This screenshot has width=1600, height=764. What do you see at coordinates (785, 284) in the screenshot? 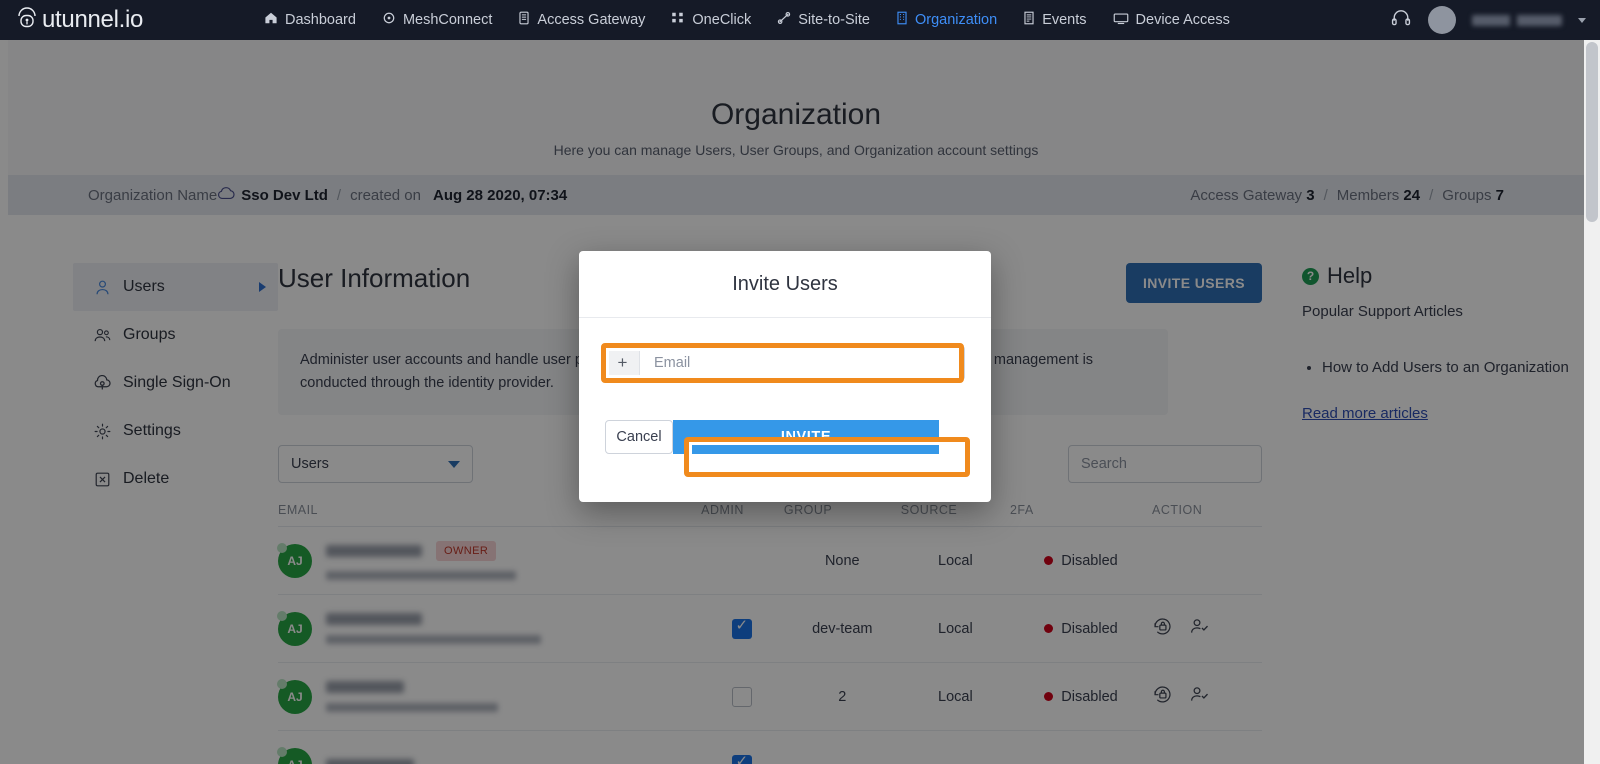
I see `modal-title: Invite Users` at bounding box center [785, 284].